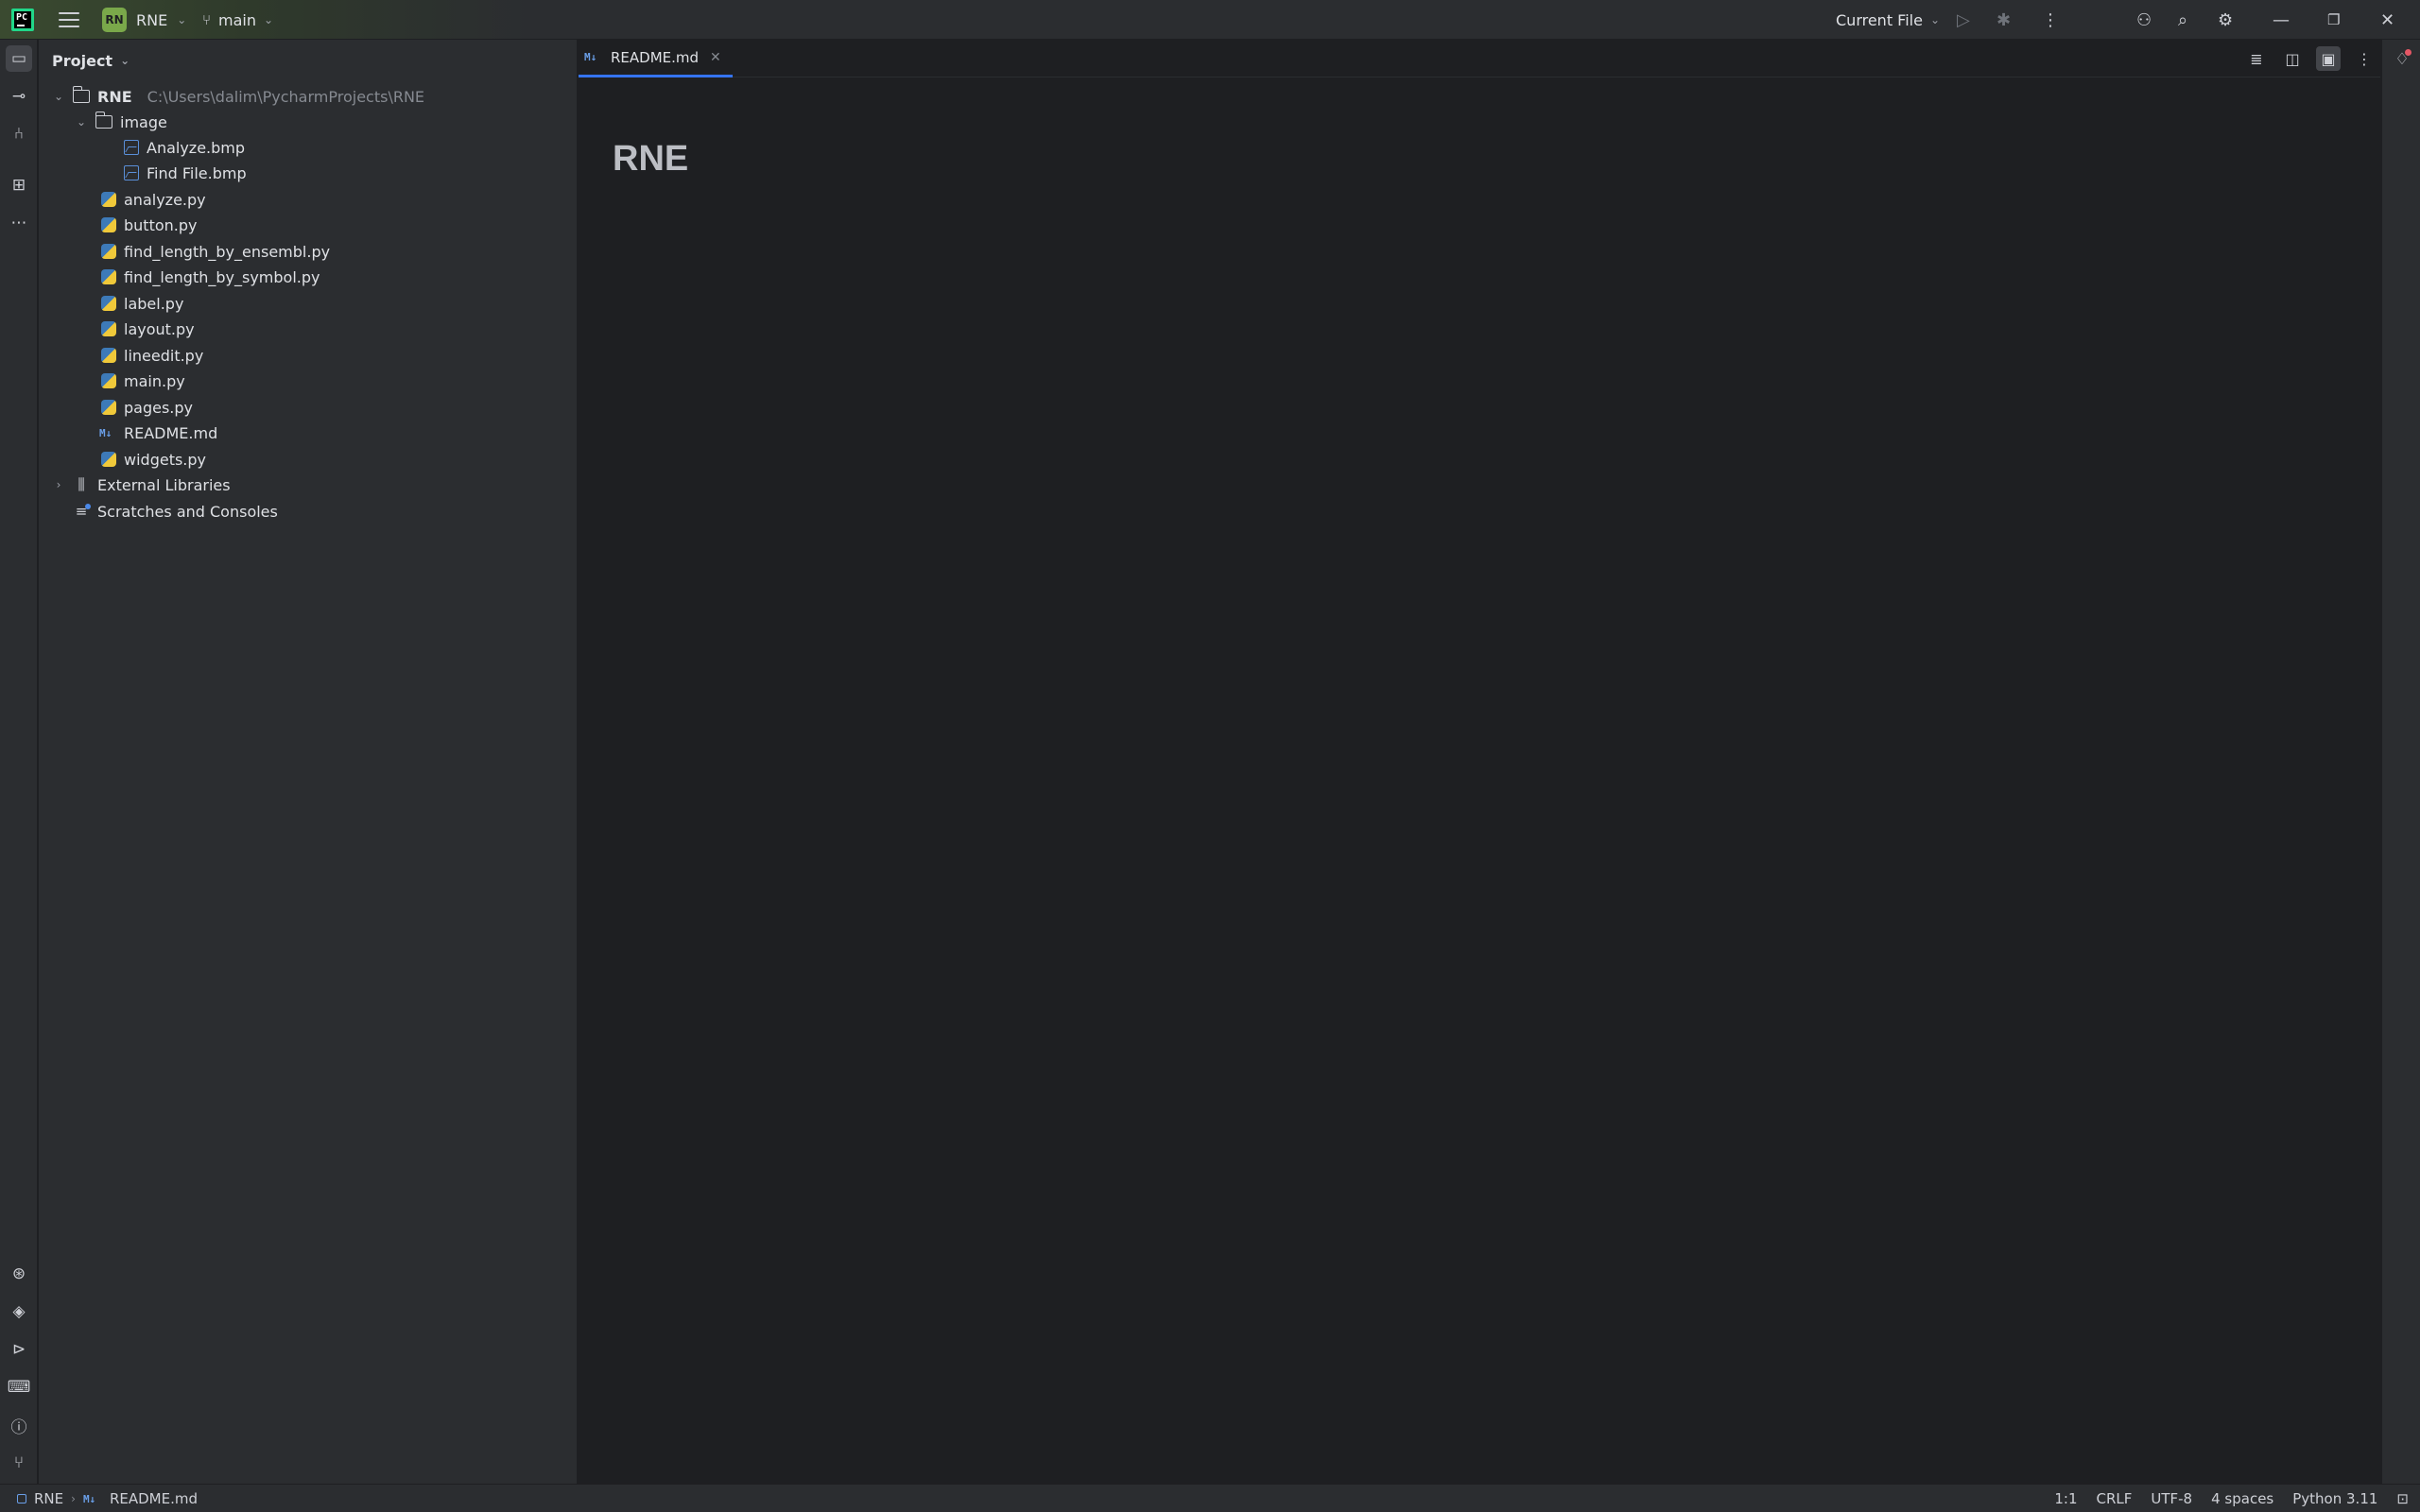 This screenshot has height=1512, width=2420. Describe the element at coordinates (2402, 59) in the screenshot. I see `notifications-bell-icon: ♢` at that location.